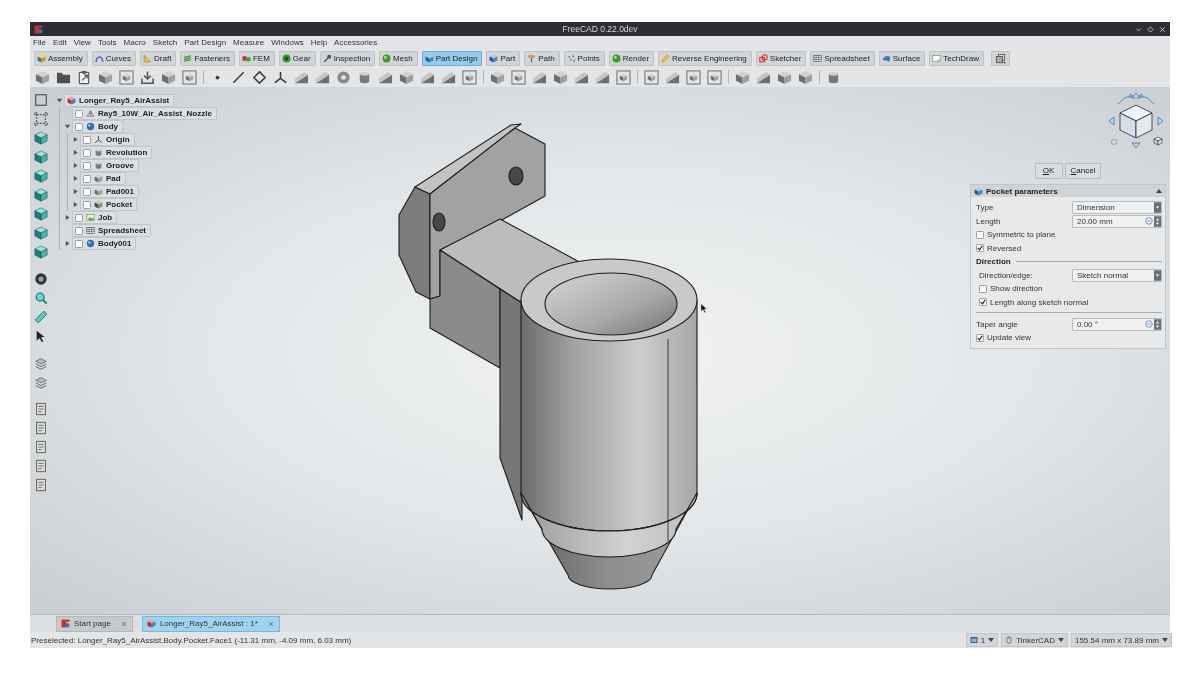 This screenshot has height=681, width=1200. What do you see at coordinates (256, 58) in the screenshot?
I see `workbench-button: FEM` at bounding box center [256, 58].